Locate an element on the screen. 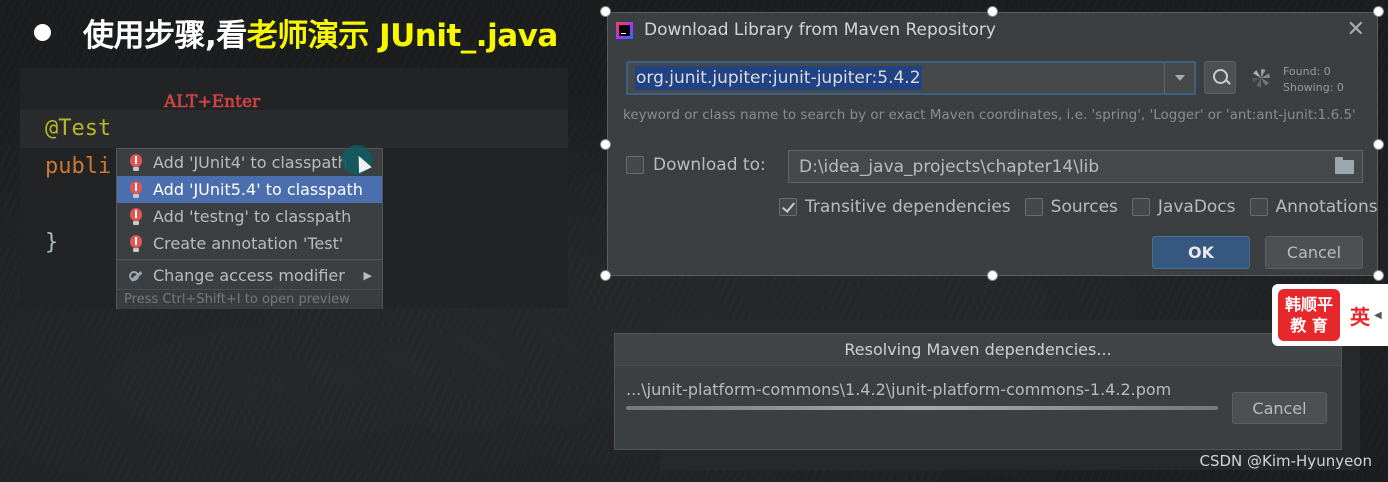  code-line-public: publi is located at coordinates (78, 166).